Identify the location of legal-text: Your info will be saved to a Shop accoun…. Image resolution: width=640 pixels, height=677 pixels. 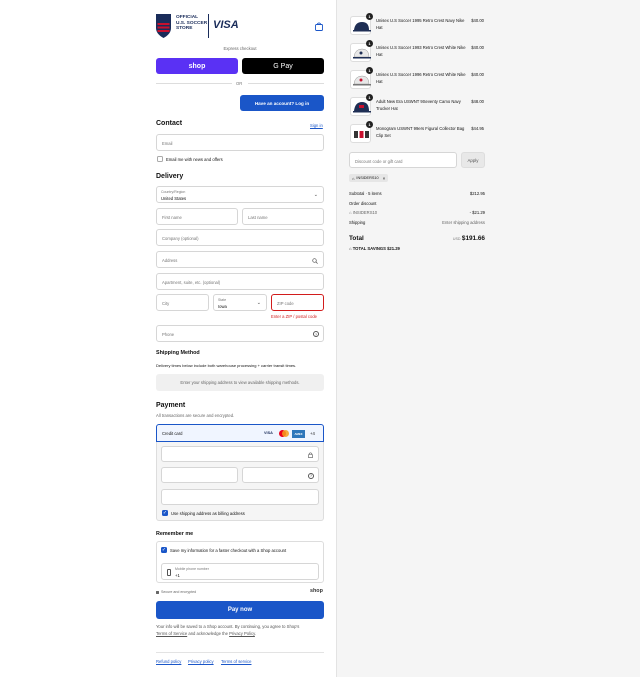
(240, 630).